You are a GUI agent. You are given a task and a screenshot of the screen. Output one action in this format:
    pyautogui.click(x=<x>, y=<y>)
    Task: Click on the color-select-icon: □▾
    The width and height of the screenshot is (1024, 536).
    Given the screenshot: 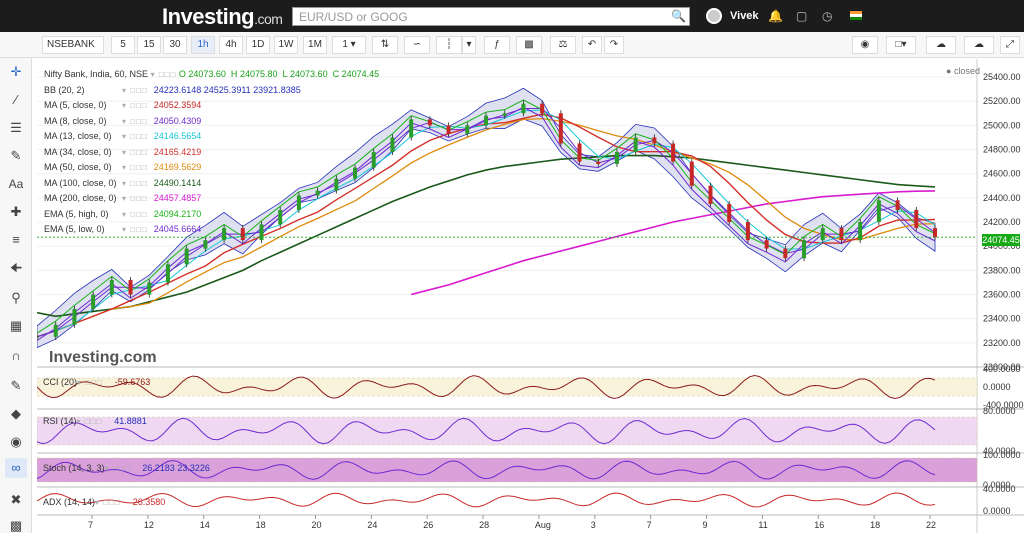 What is the action you would take?
    pyautogui.click(x=901, y=45)
    